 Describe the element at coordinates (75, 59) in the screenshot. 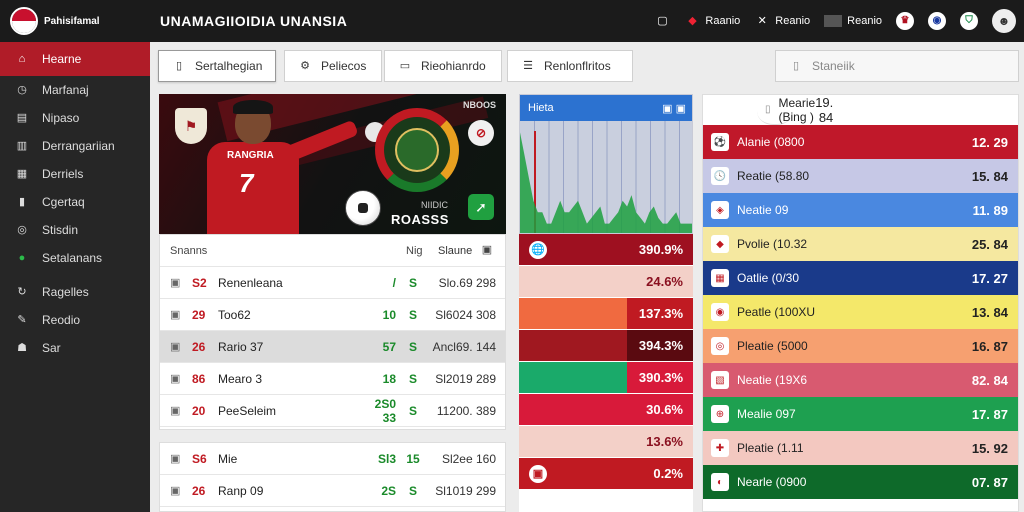

I see `sidebar-item-home: ⌂ Hearne` at that location.